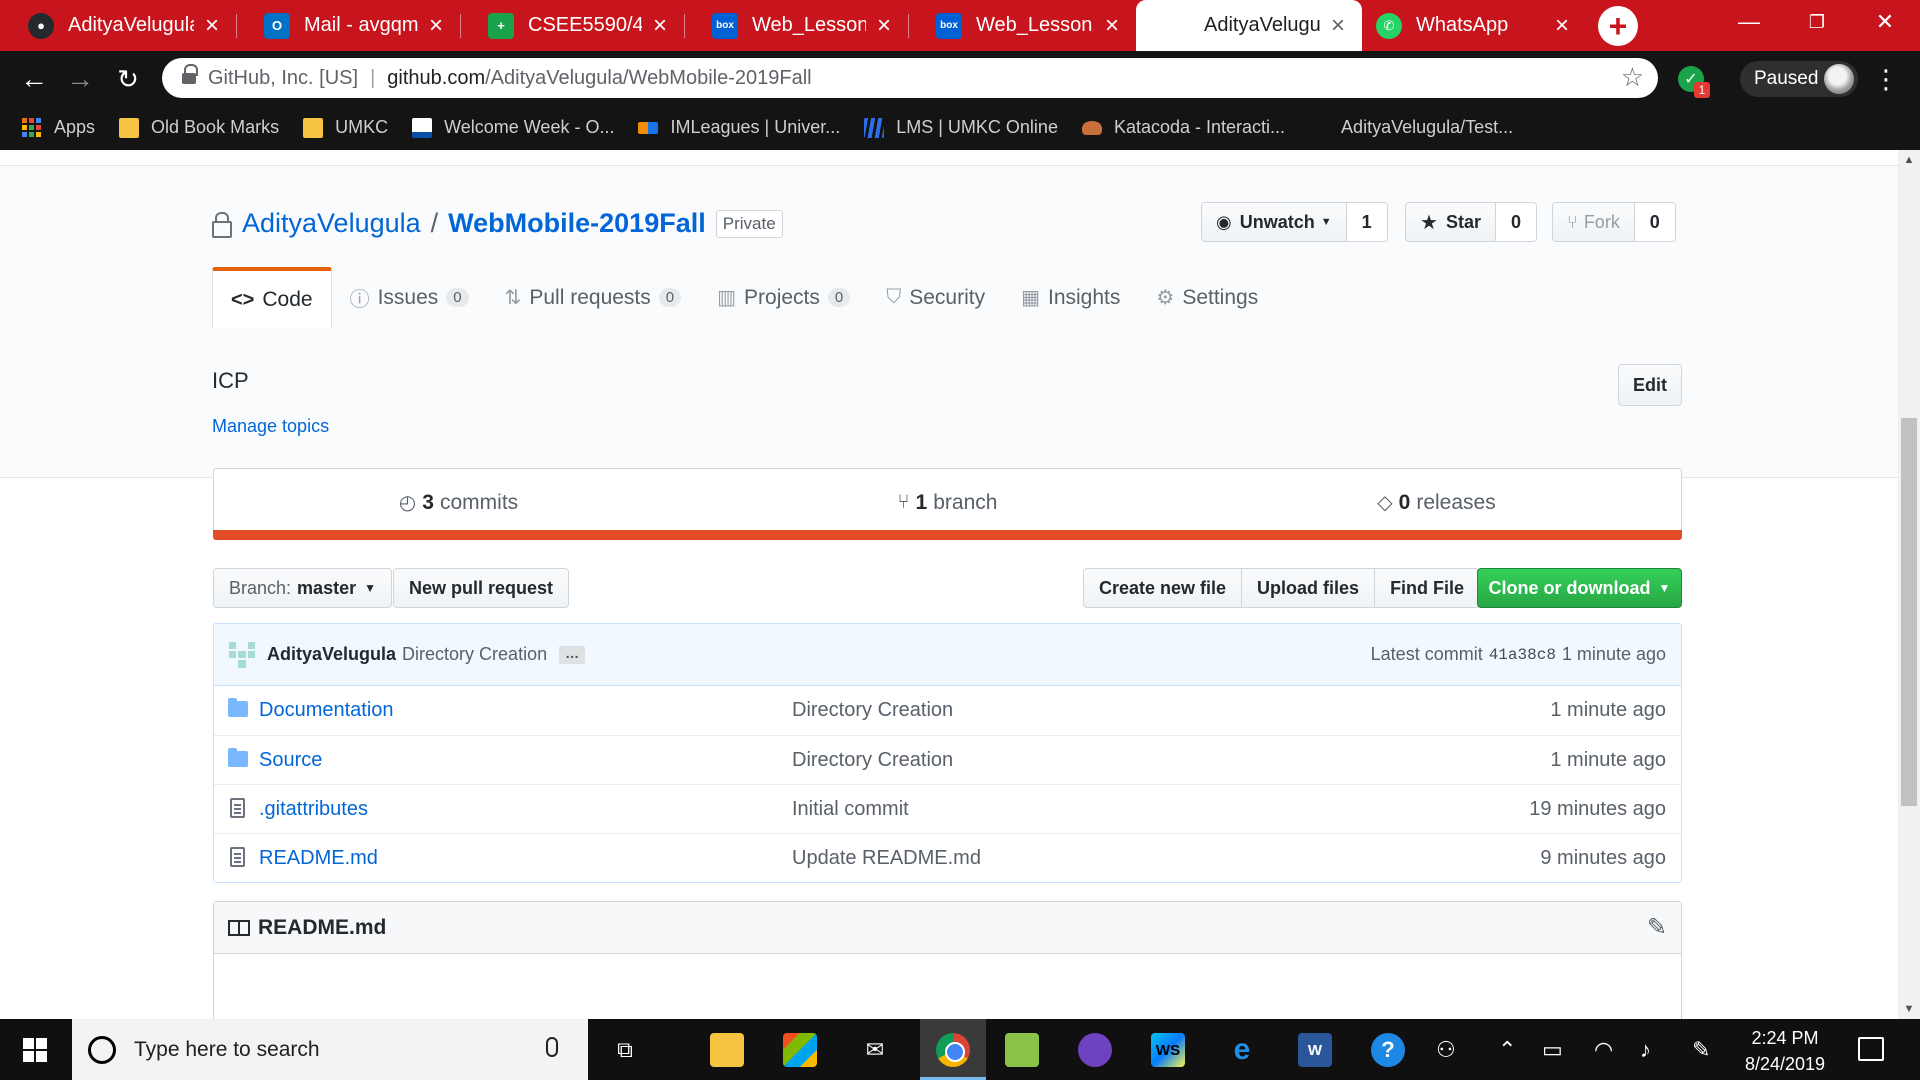 This screenshot has height=1080, width=1920. I want to click on tab-code: <> Code, so click(272, 298).